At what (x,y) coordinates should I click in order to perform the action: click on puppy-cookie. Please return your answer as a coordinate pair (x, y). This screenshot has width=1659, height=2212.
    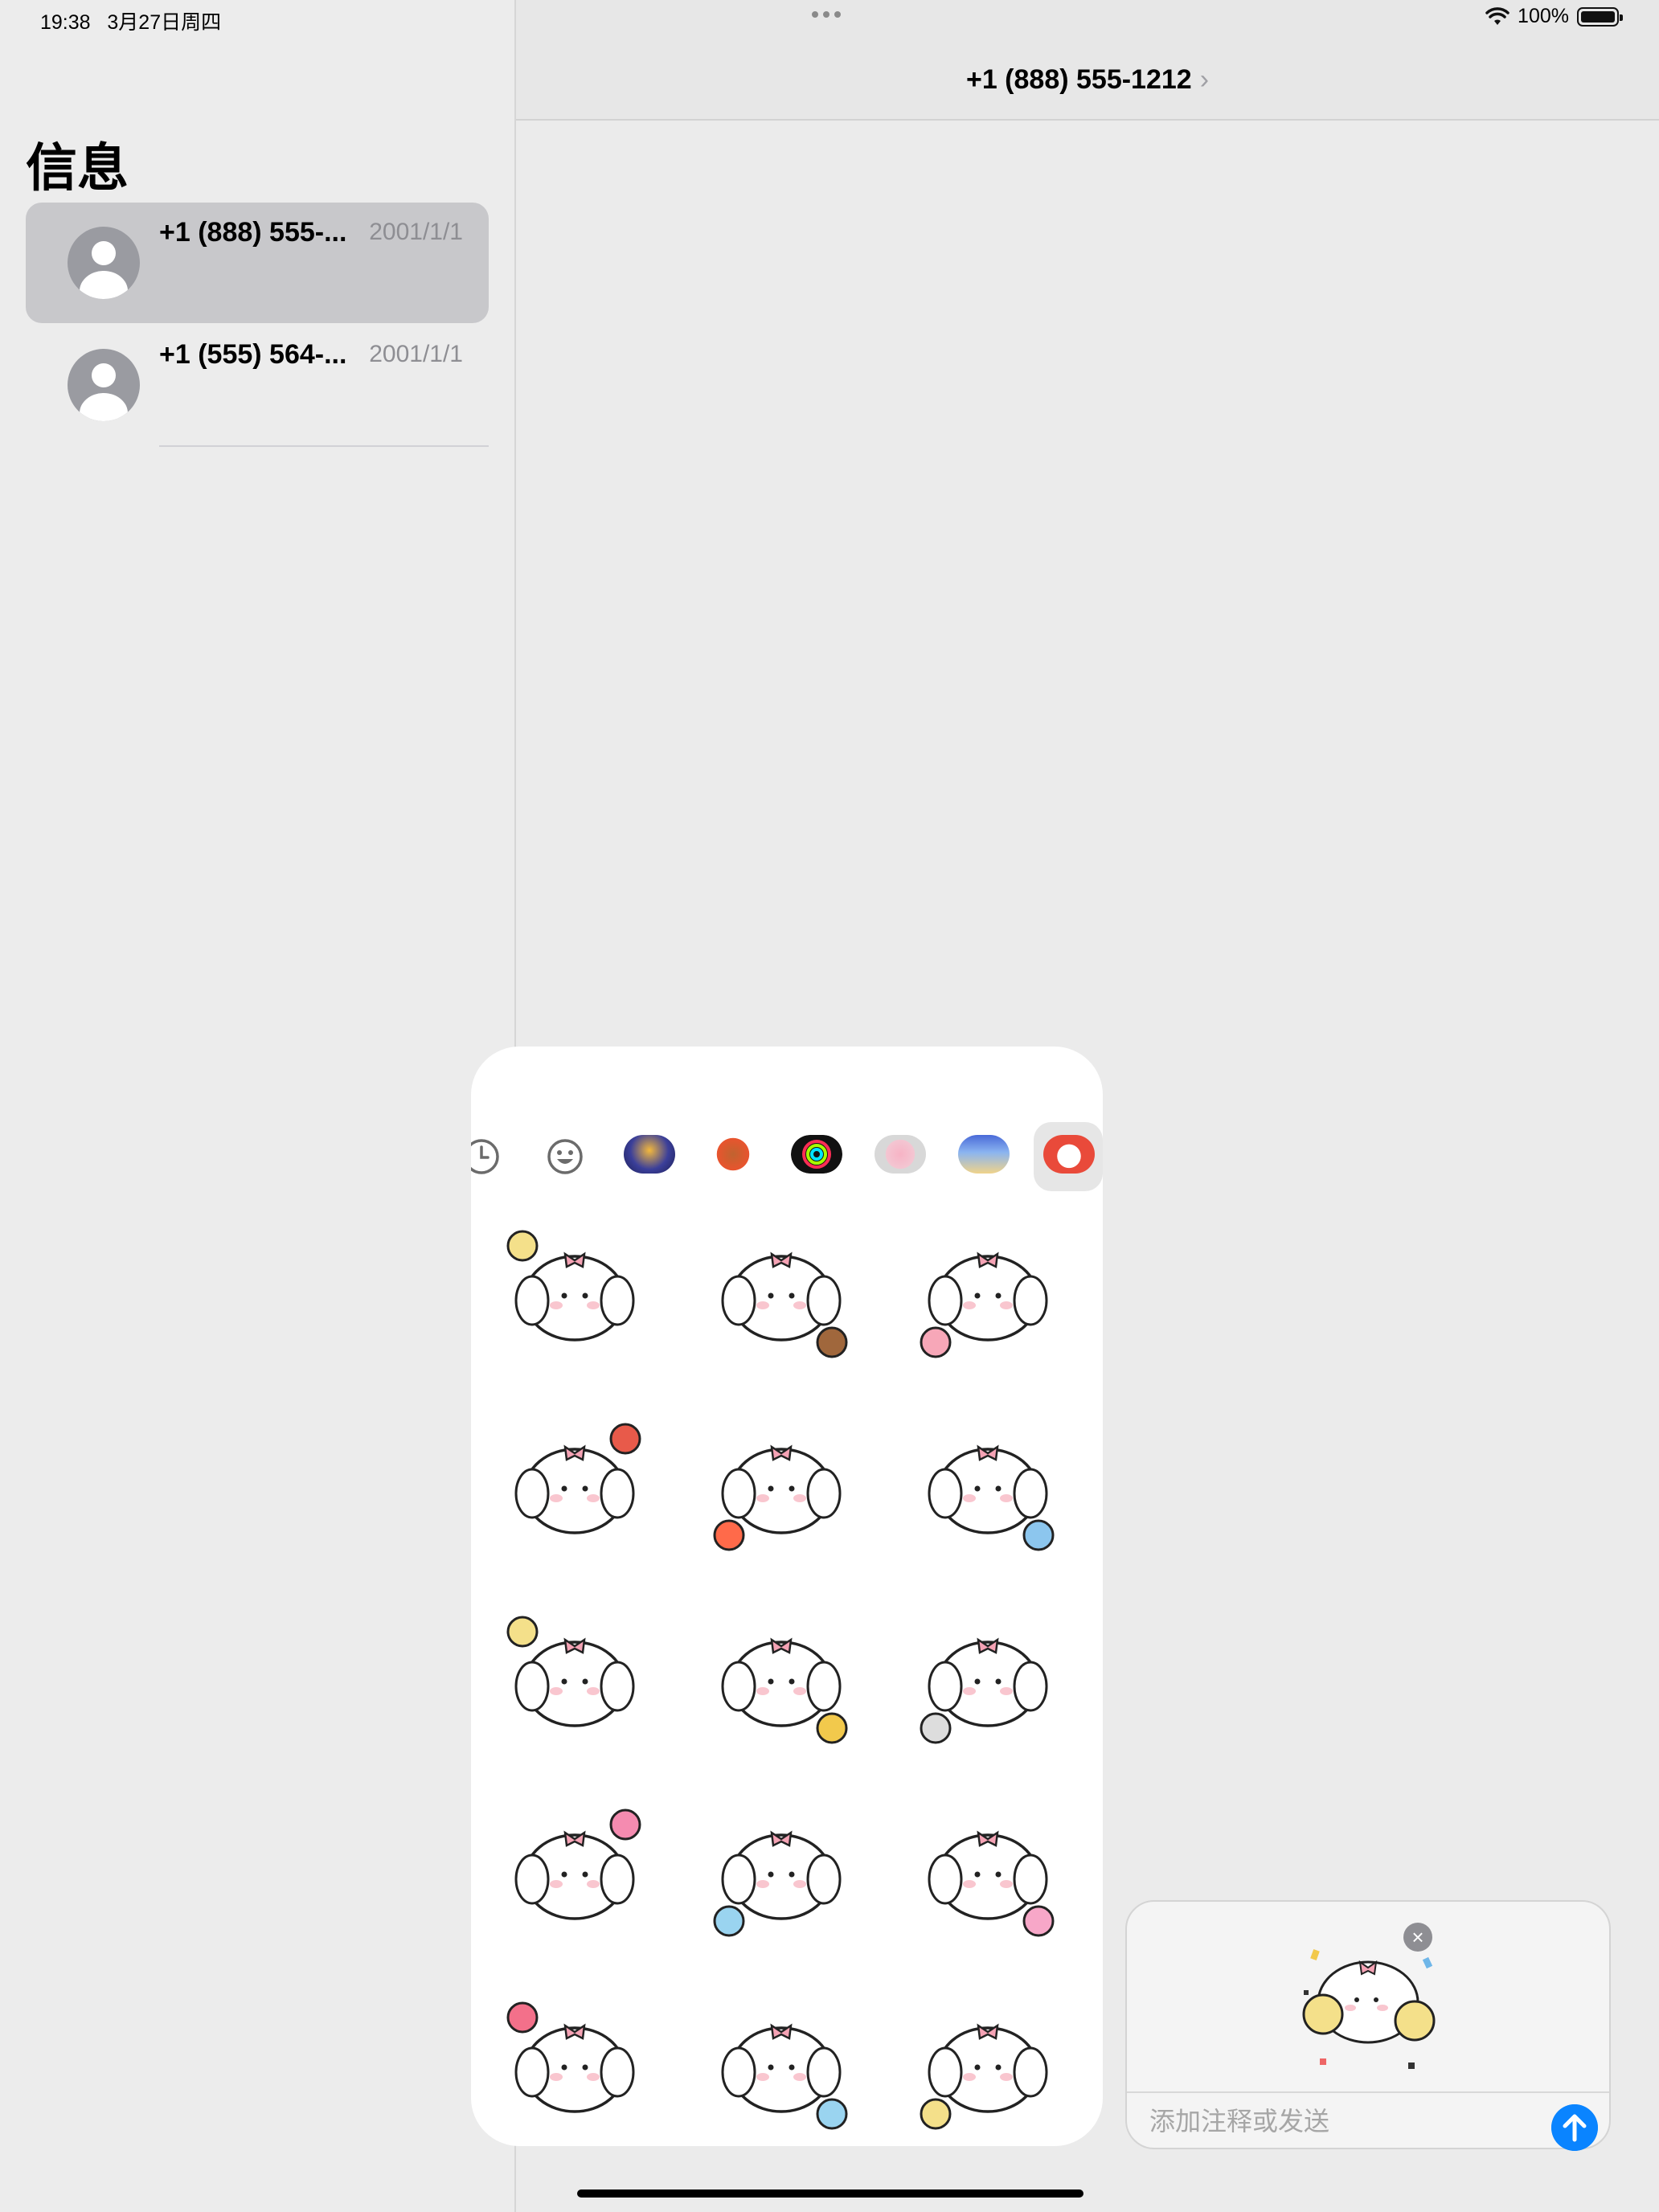
    Looking at the image, I should click on (781, 1290).